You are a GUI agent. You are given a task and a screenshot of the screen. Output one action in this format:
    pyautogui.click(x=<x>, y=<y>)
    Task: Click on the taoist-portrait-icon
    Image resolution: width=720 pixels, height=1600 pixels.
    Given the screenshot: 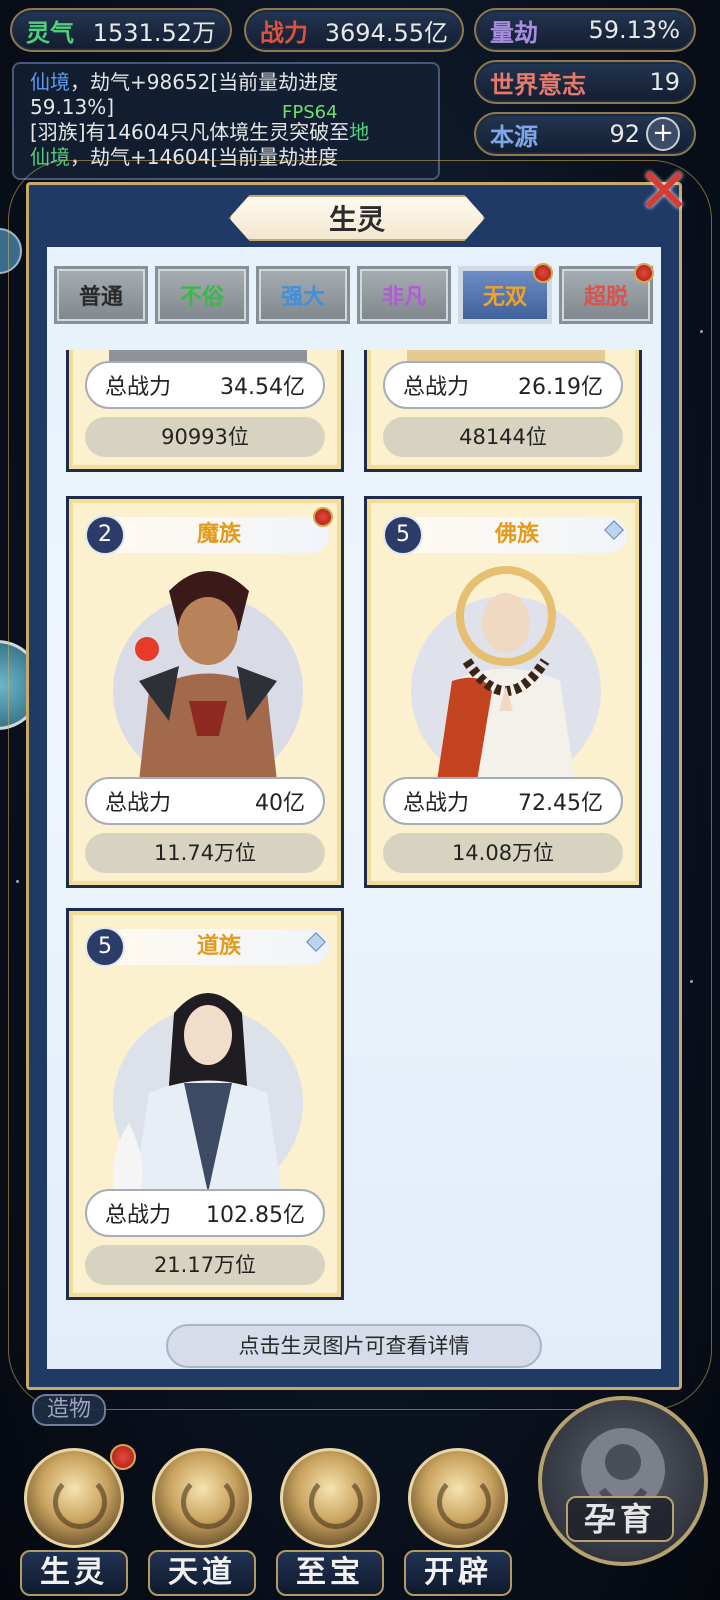 What is the action you would take?
    pyautogui.click(x=208, y=1093)
    